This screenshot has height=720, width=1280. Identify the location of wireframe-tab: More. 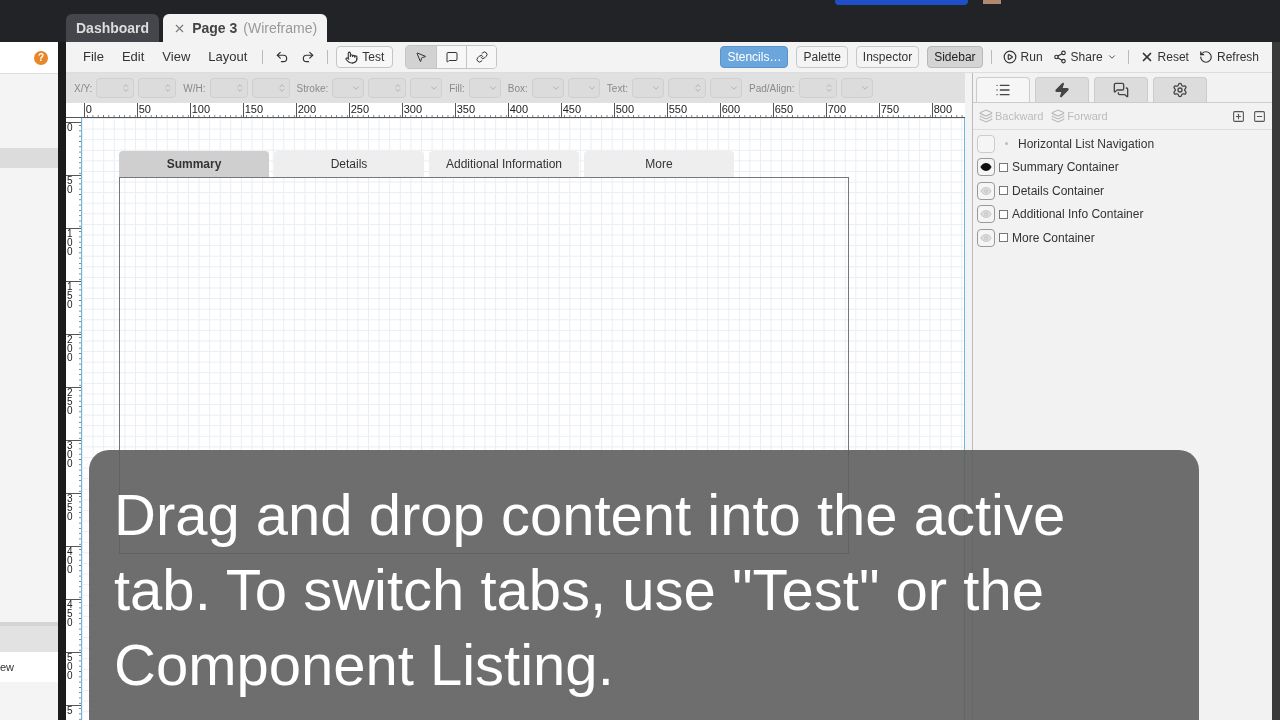
(659, 164).